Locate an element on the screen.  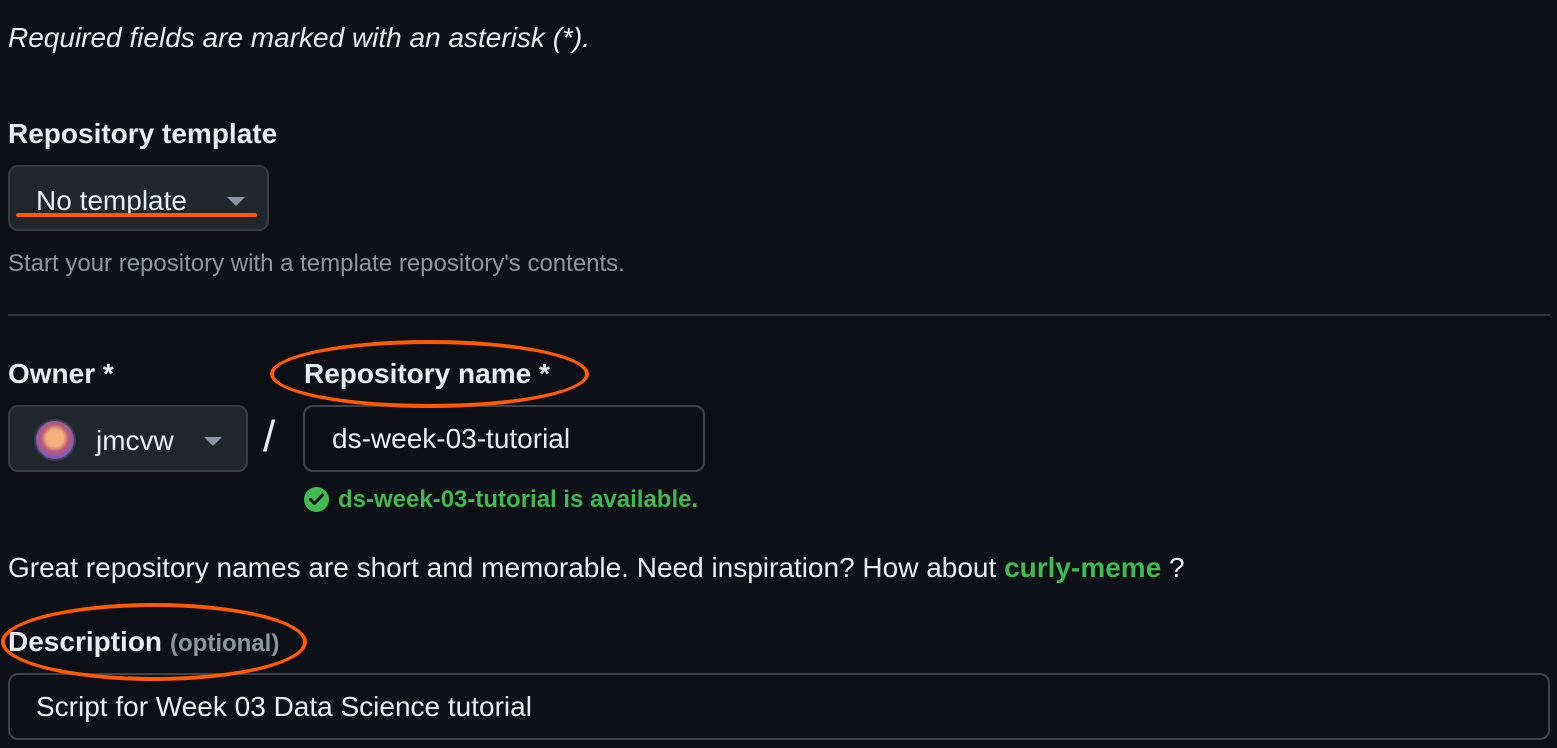
suggested-name-link: curly-meme is located at coordinates (1082, 567).